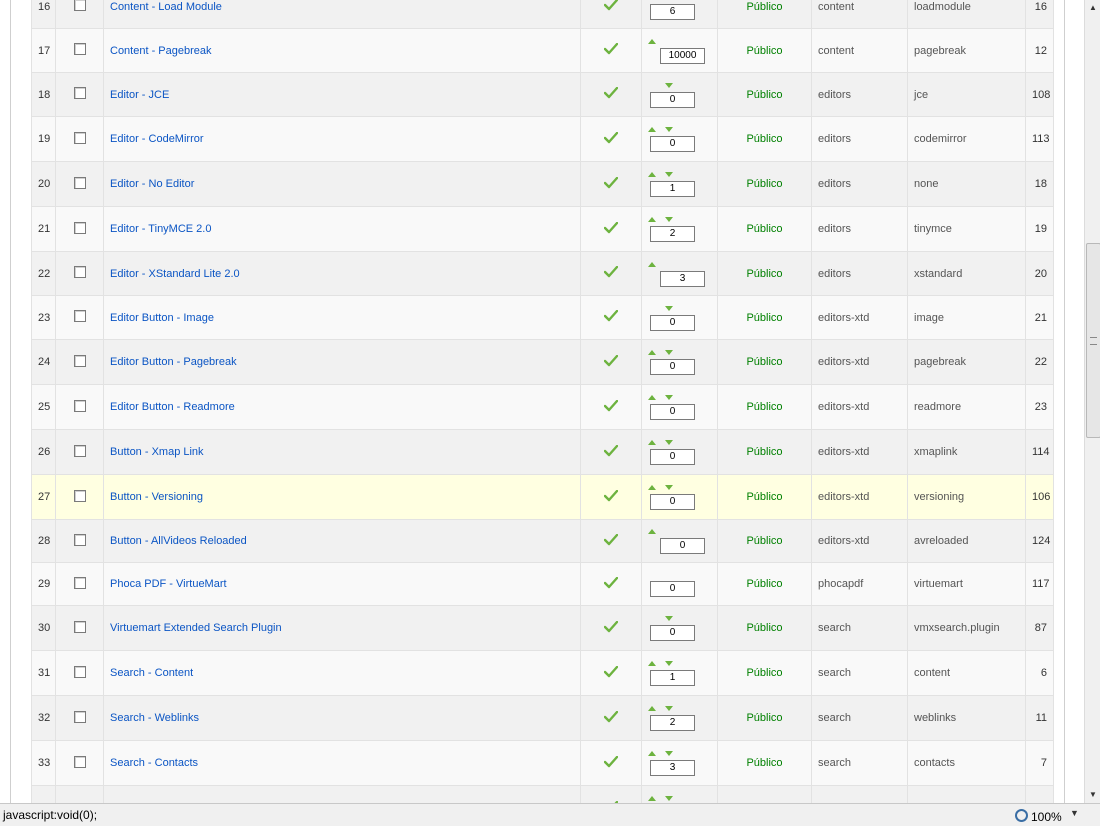 The height and width of the screenshot is (826, 1100). What do you see at coordinates (1092, 8) in the screenshot?
I see `scroll-up-button: ▲` at bounding box center [1092, 8].